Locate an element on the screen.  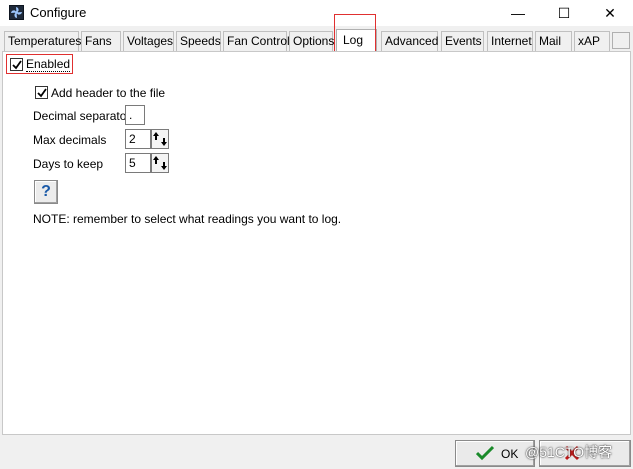
tab-log: Log is located at coordinates (356, 40).